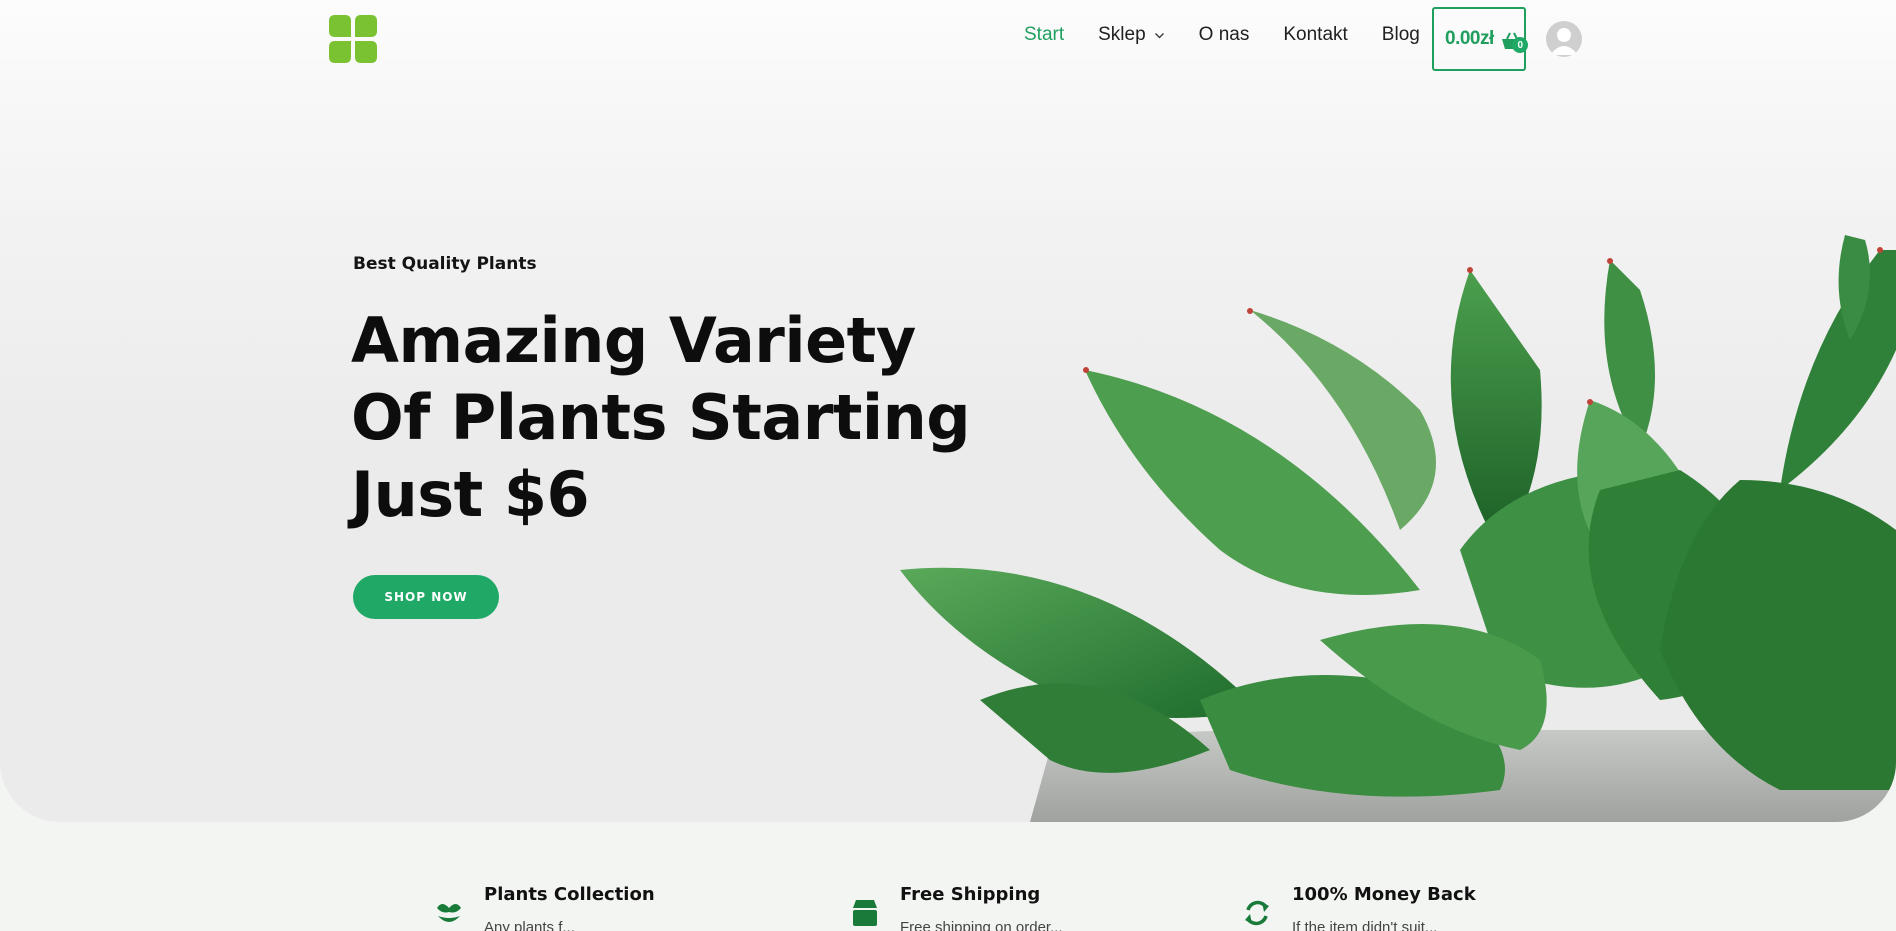 This screenshot has width=1896, height=931. I want to click on cart-count-badge: 0, so click(1520, 45).